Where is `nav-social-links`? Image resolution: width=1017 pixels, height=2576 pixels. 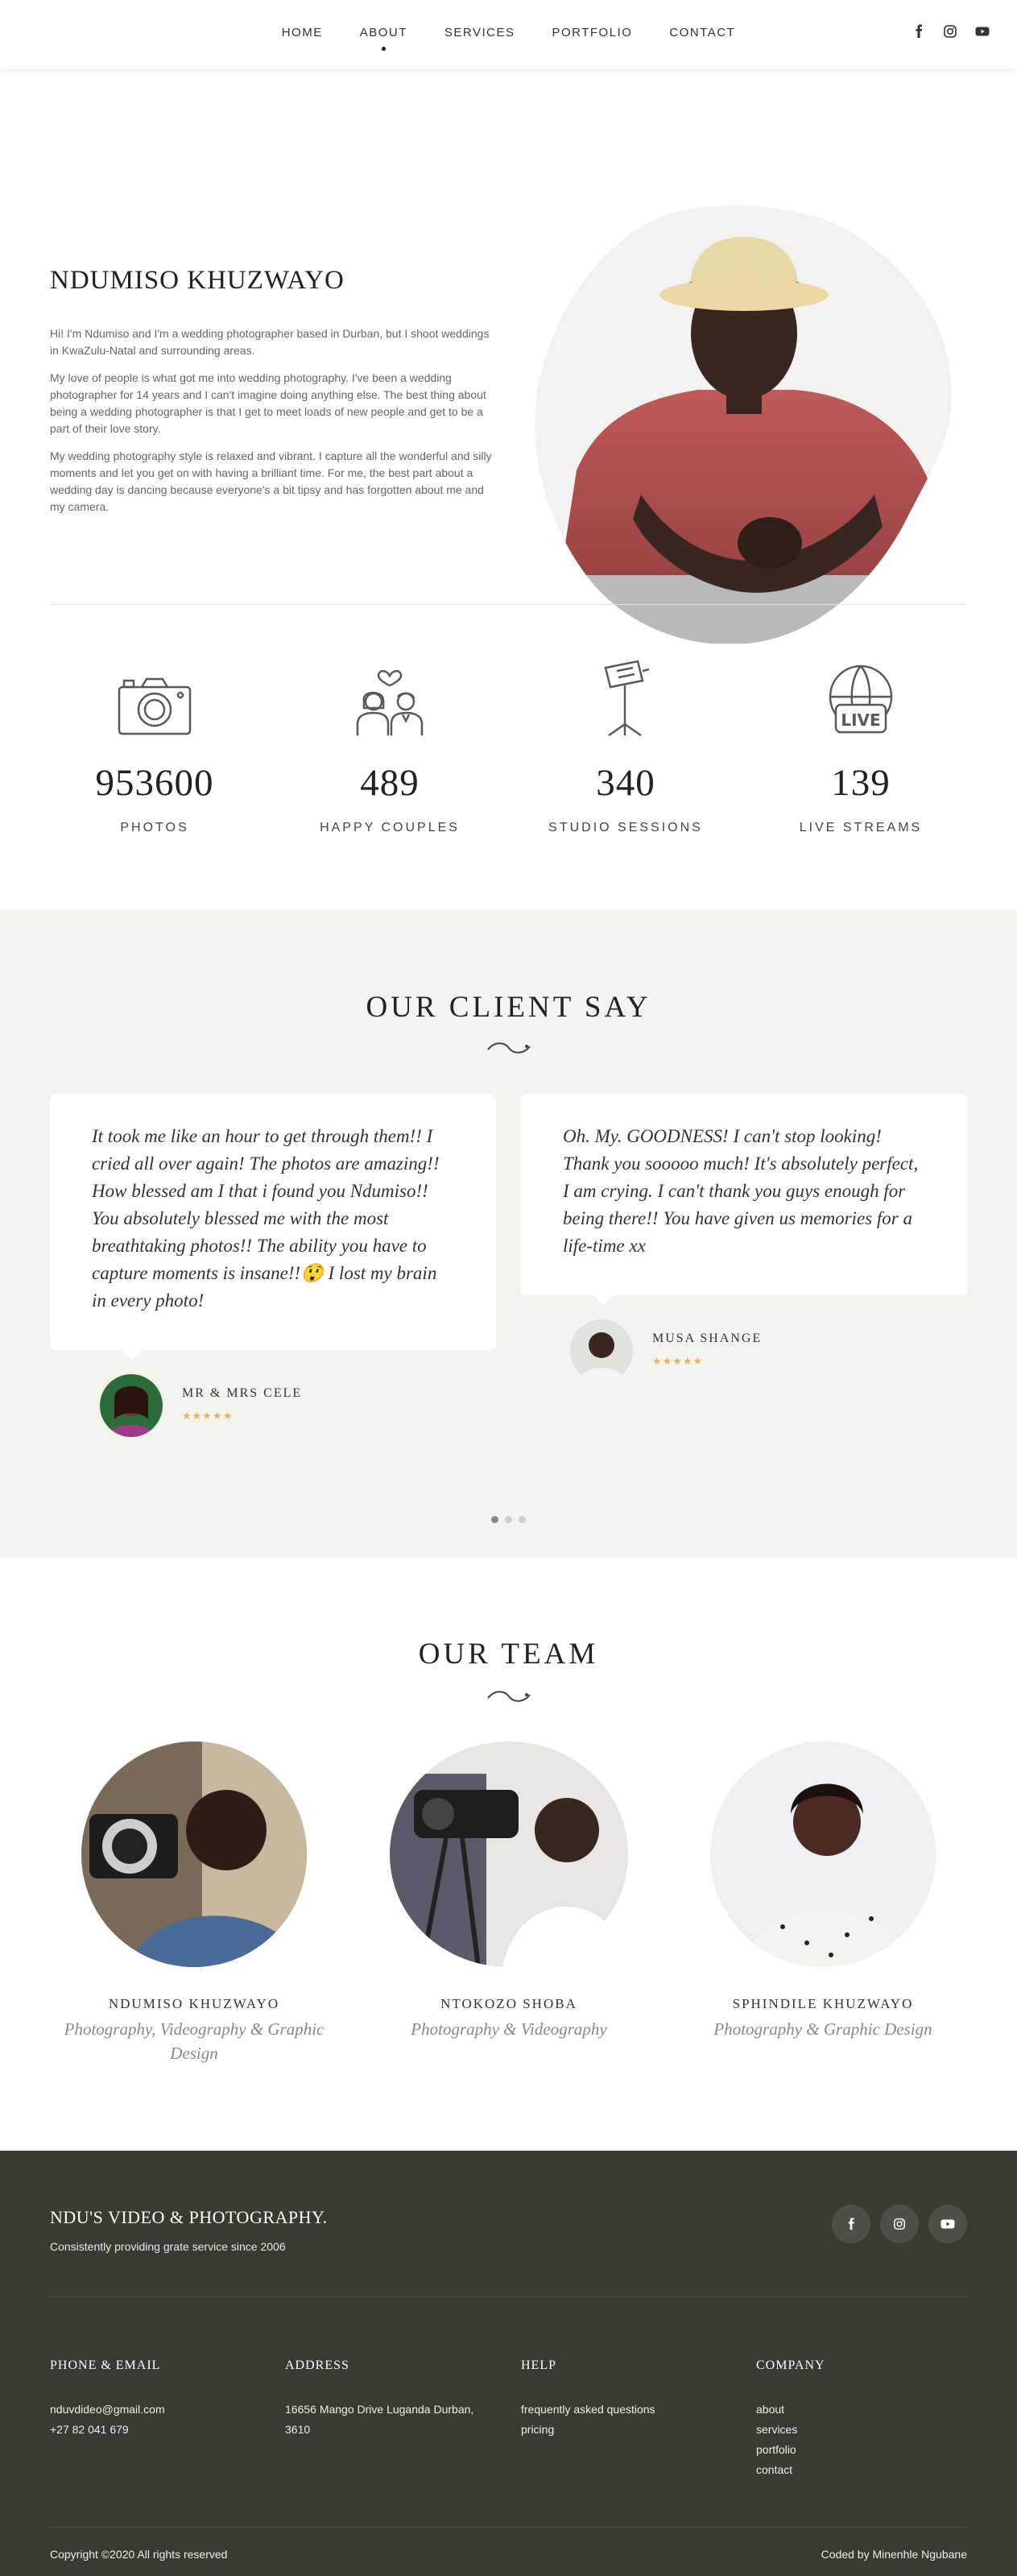
nav-social-links is located at coordinates (951, 31).